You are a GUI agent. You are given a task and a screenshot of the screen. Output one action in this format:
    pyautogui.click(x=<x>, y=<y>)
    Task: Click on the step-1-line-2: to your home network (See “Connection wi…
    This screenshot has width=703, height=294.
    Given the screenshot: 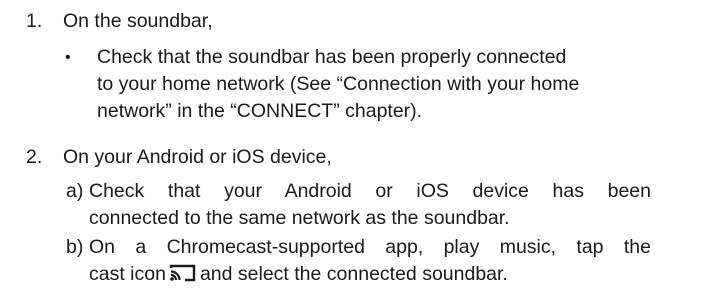 What is the action you would take?
    pyautogui.click(x=338, y=84)
    